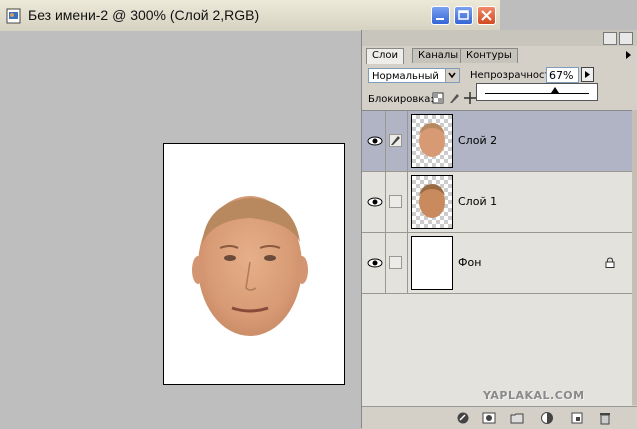 The width and height of the screenshot is (637, 429). What do you see at coordinates (497, 263) in the screenshot?
I see `layer-row-background: Фон` at bounding box center [497, 263].